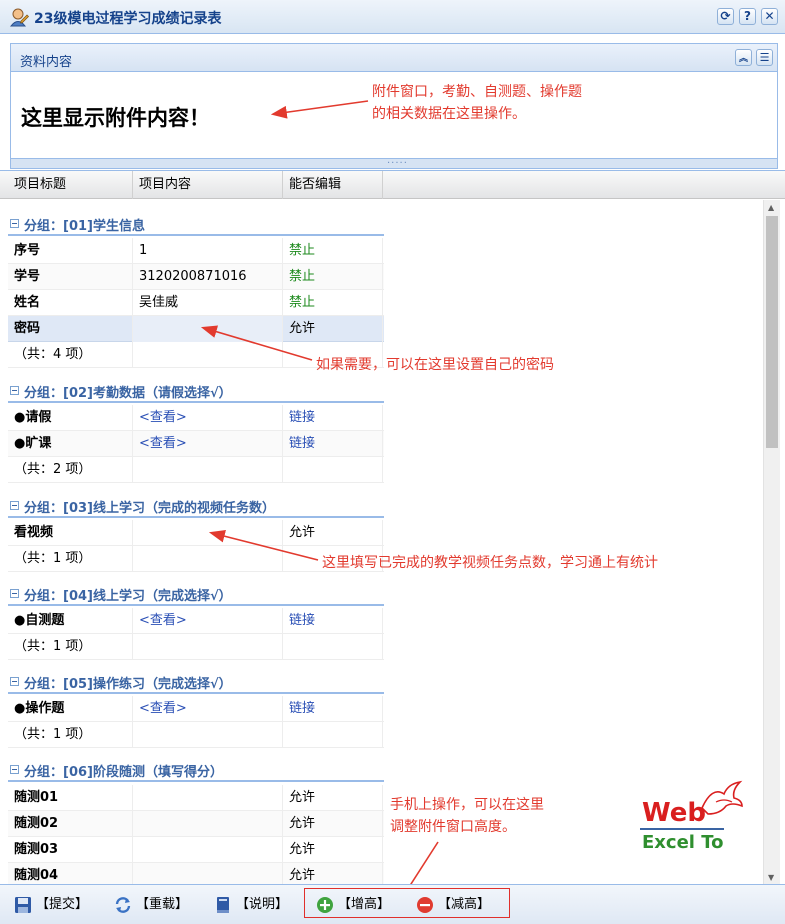  Describe the element at coordinates (159, 905) in the screenshot. I see `reload-button: 【重载】` at that location.